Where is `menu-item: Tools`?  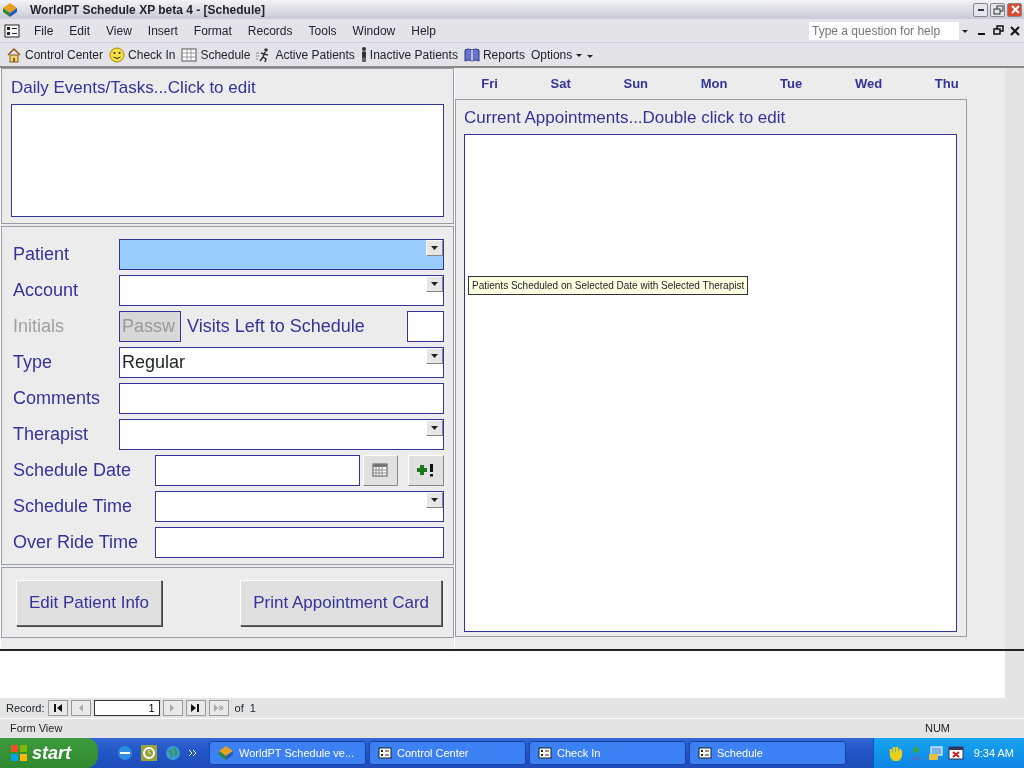
menu-item: Tools is located at coordinates (322, 30).